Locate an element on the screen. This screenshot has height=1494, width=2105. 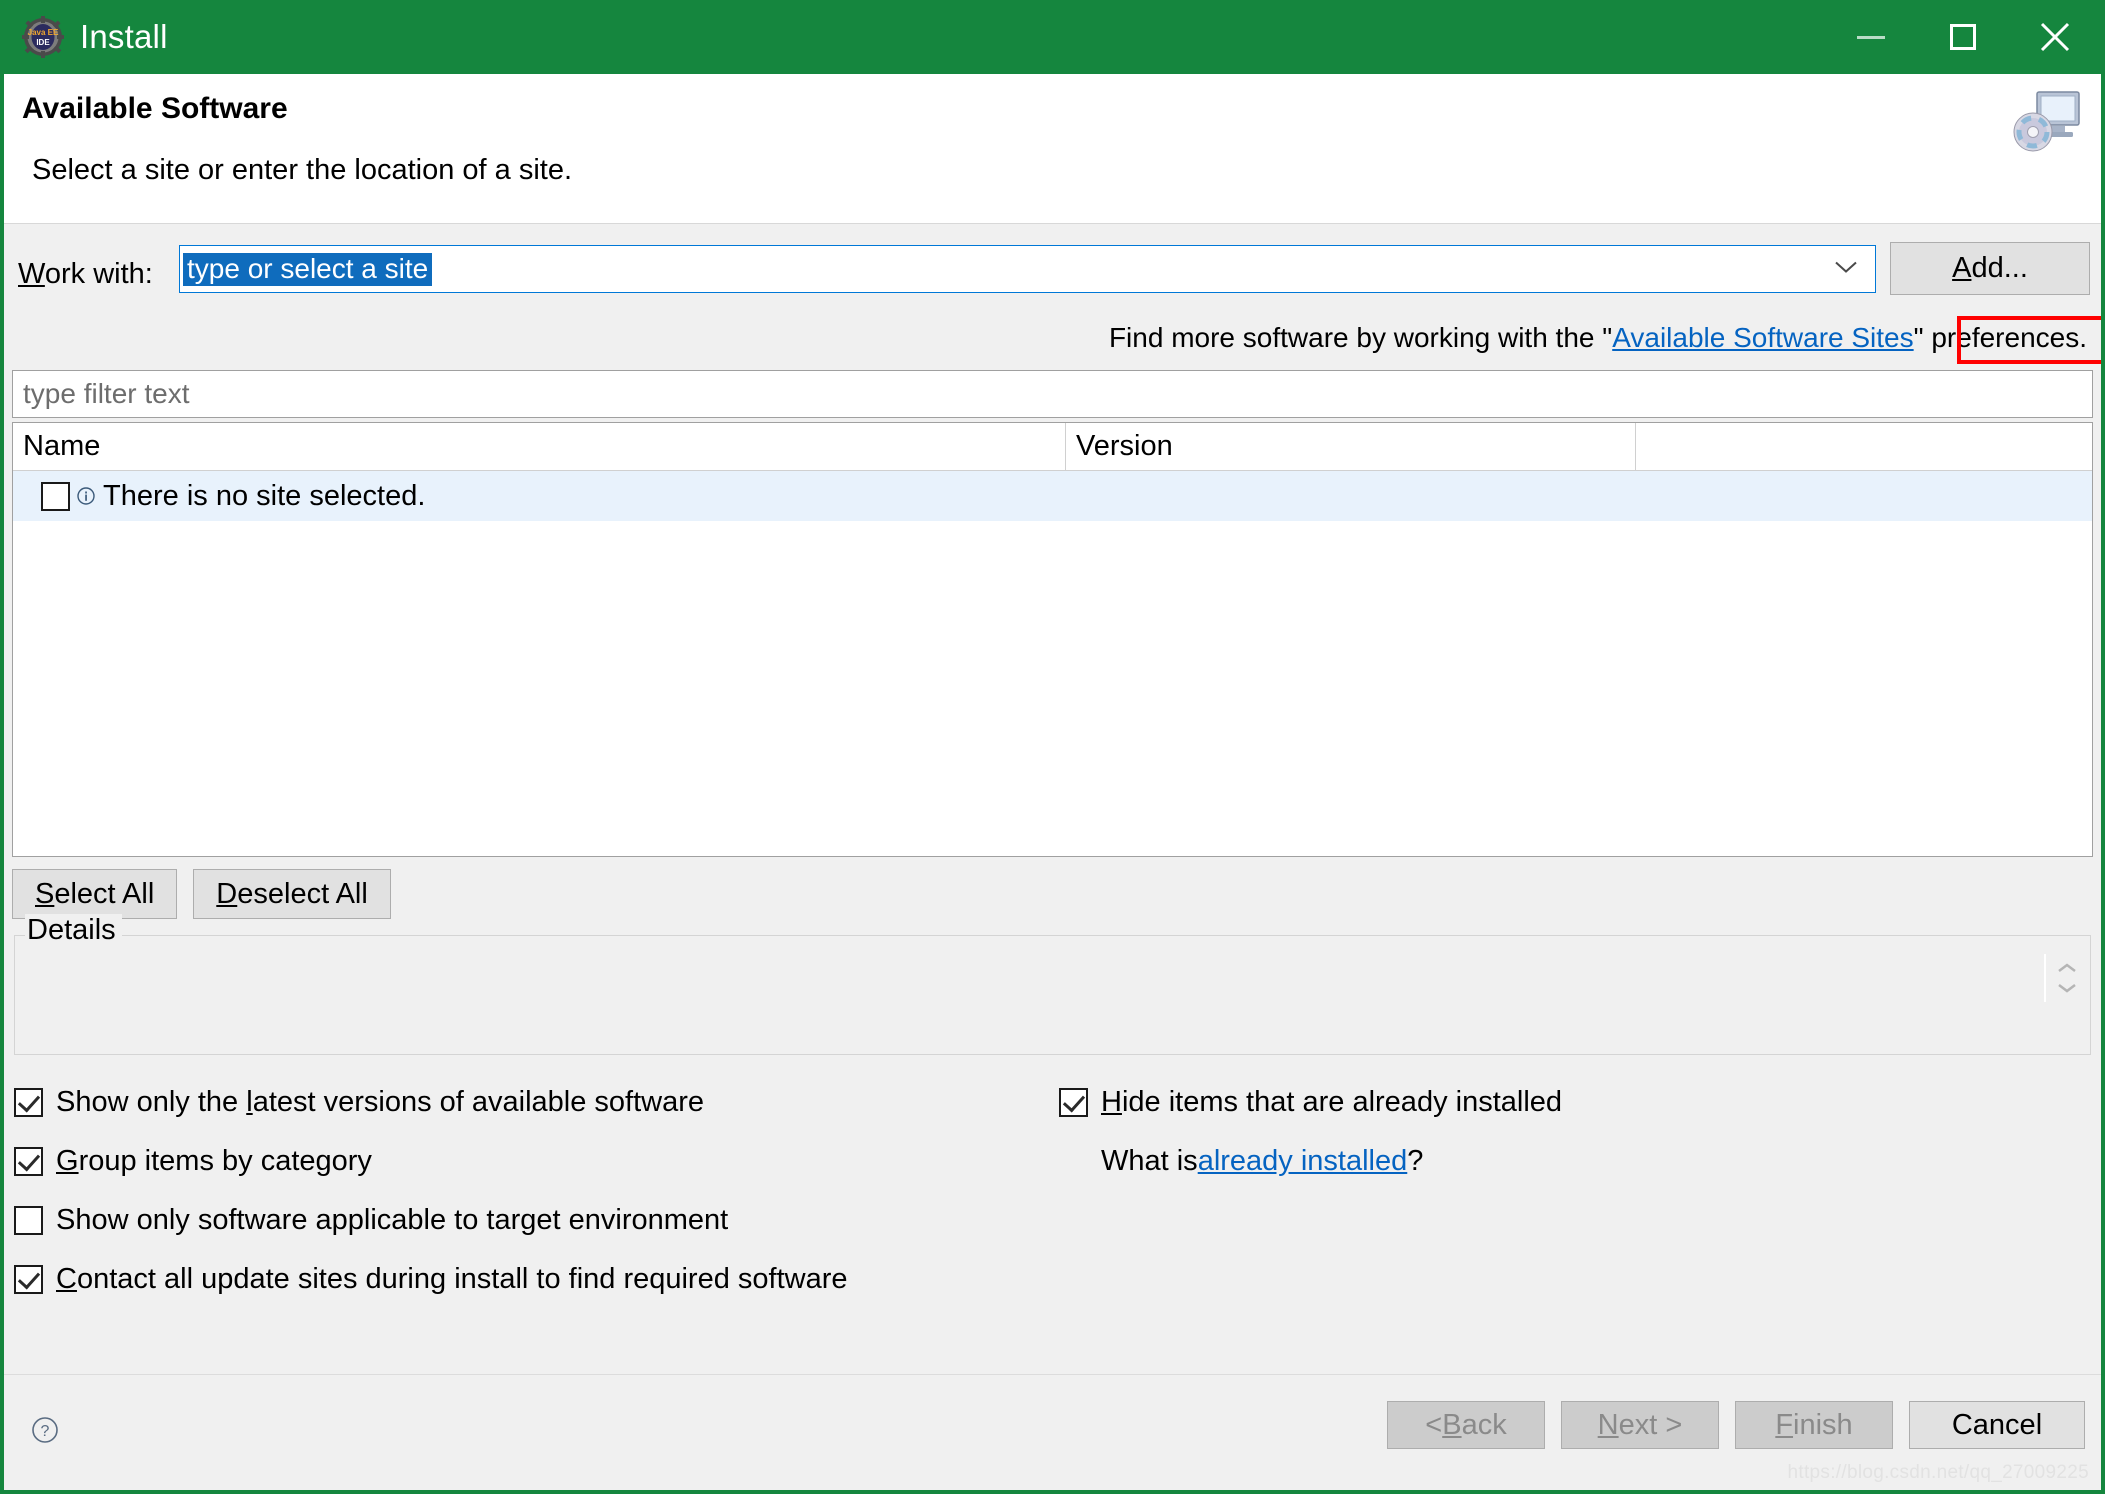
what-is-suffix: ? is located at coordinates (1415, 1161).